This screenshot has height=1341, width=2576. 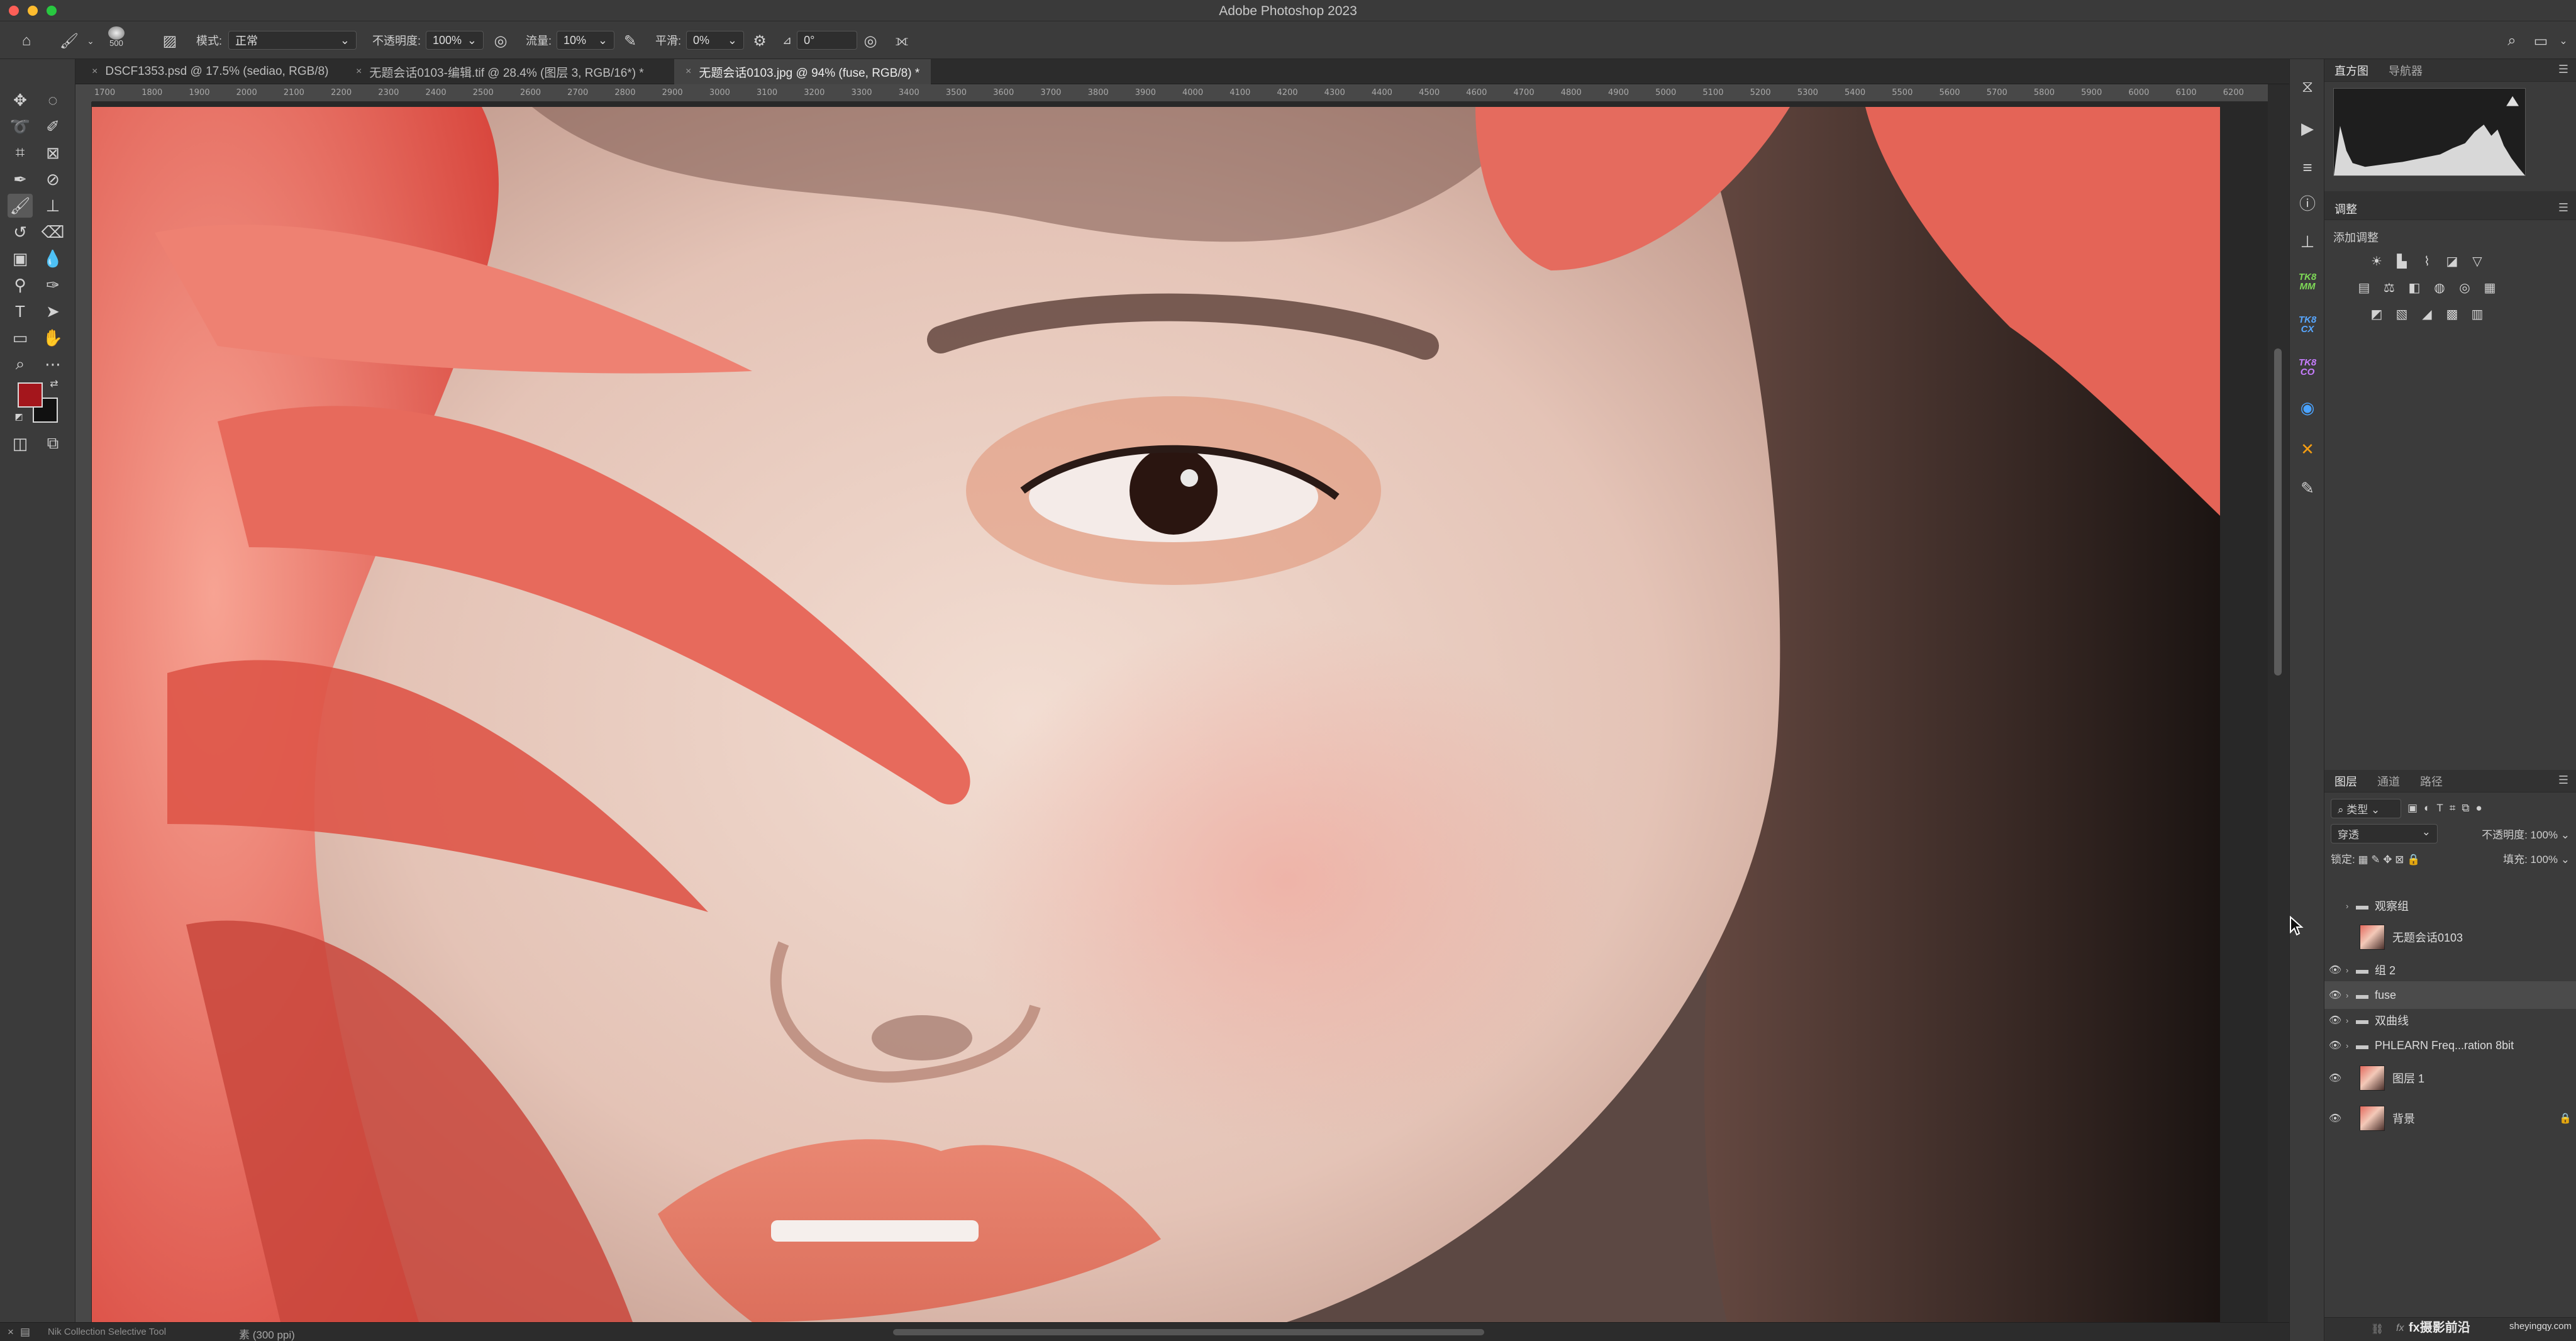 What do you see at coordinates (20, 100) in the screenshot?
I see `move-tool-icon: ✥` at bounding box center [20, 100].